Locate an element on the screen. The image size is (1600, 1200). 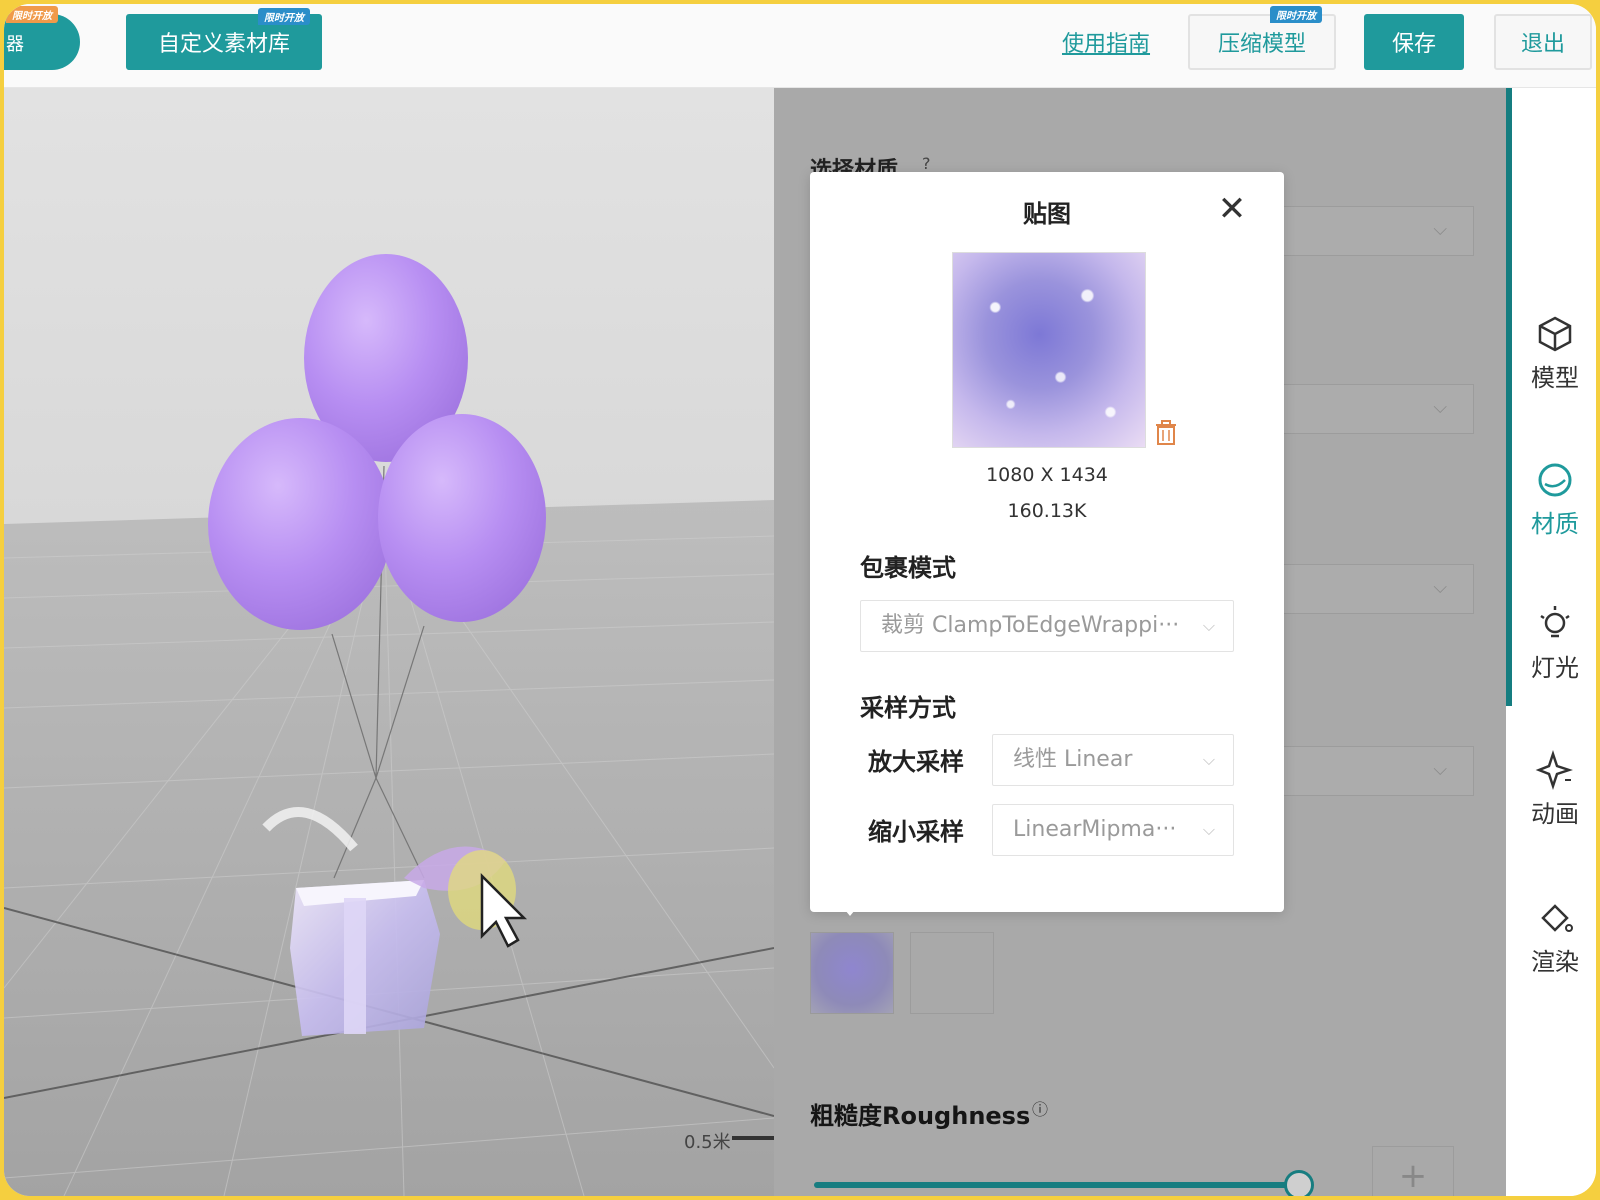
exit-button: 退出 is located at coordinates (1543, 42).